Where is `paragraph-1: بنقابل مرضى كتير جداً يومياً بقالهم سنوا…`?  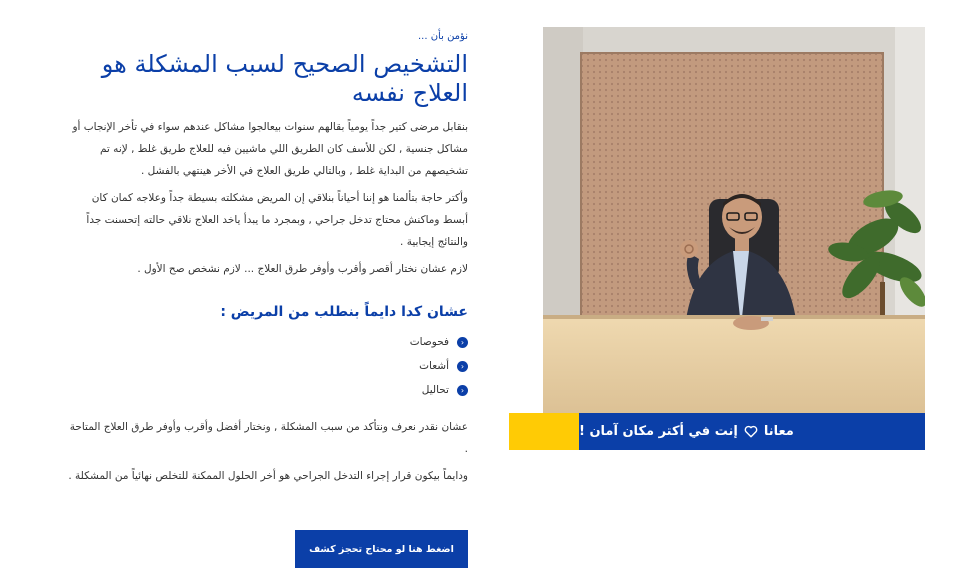
paragraph-1: بنقابل مرضى كتير جداً يومياً بقالهم سنوا… is located at coordinates (270, 149).